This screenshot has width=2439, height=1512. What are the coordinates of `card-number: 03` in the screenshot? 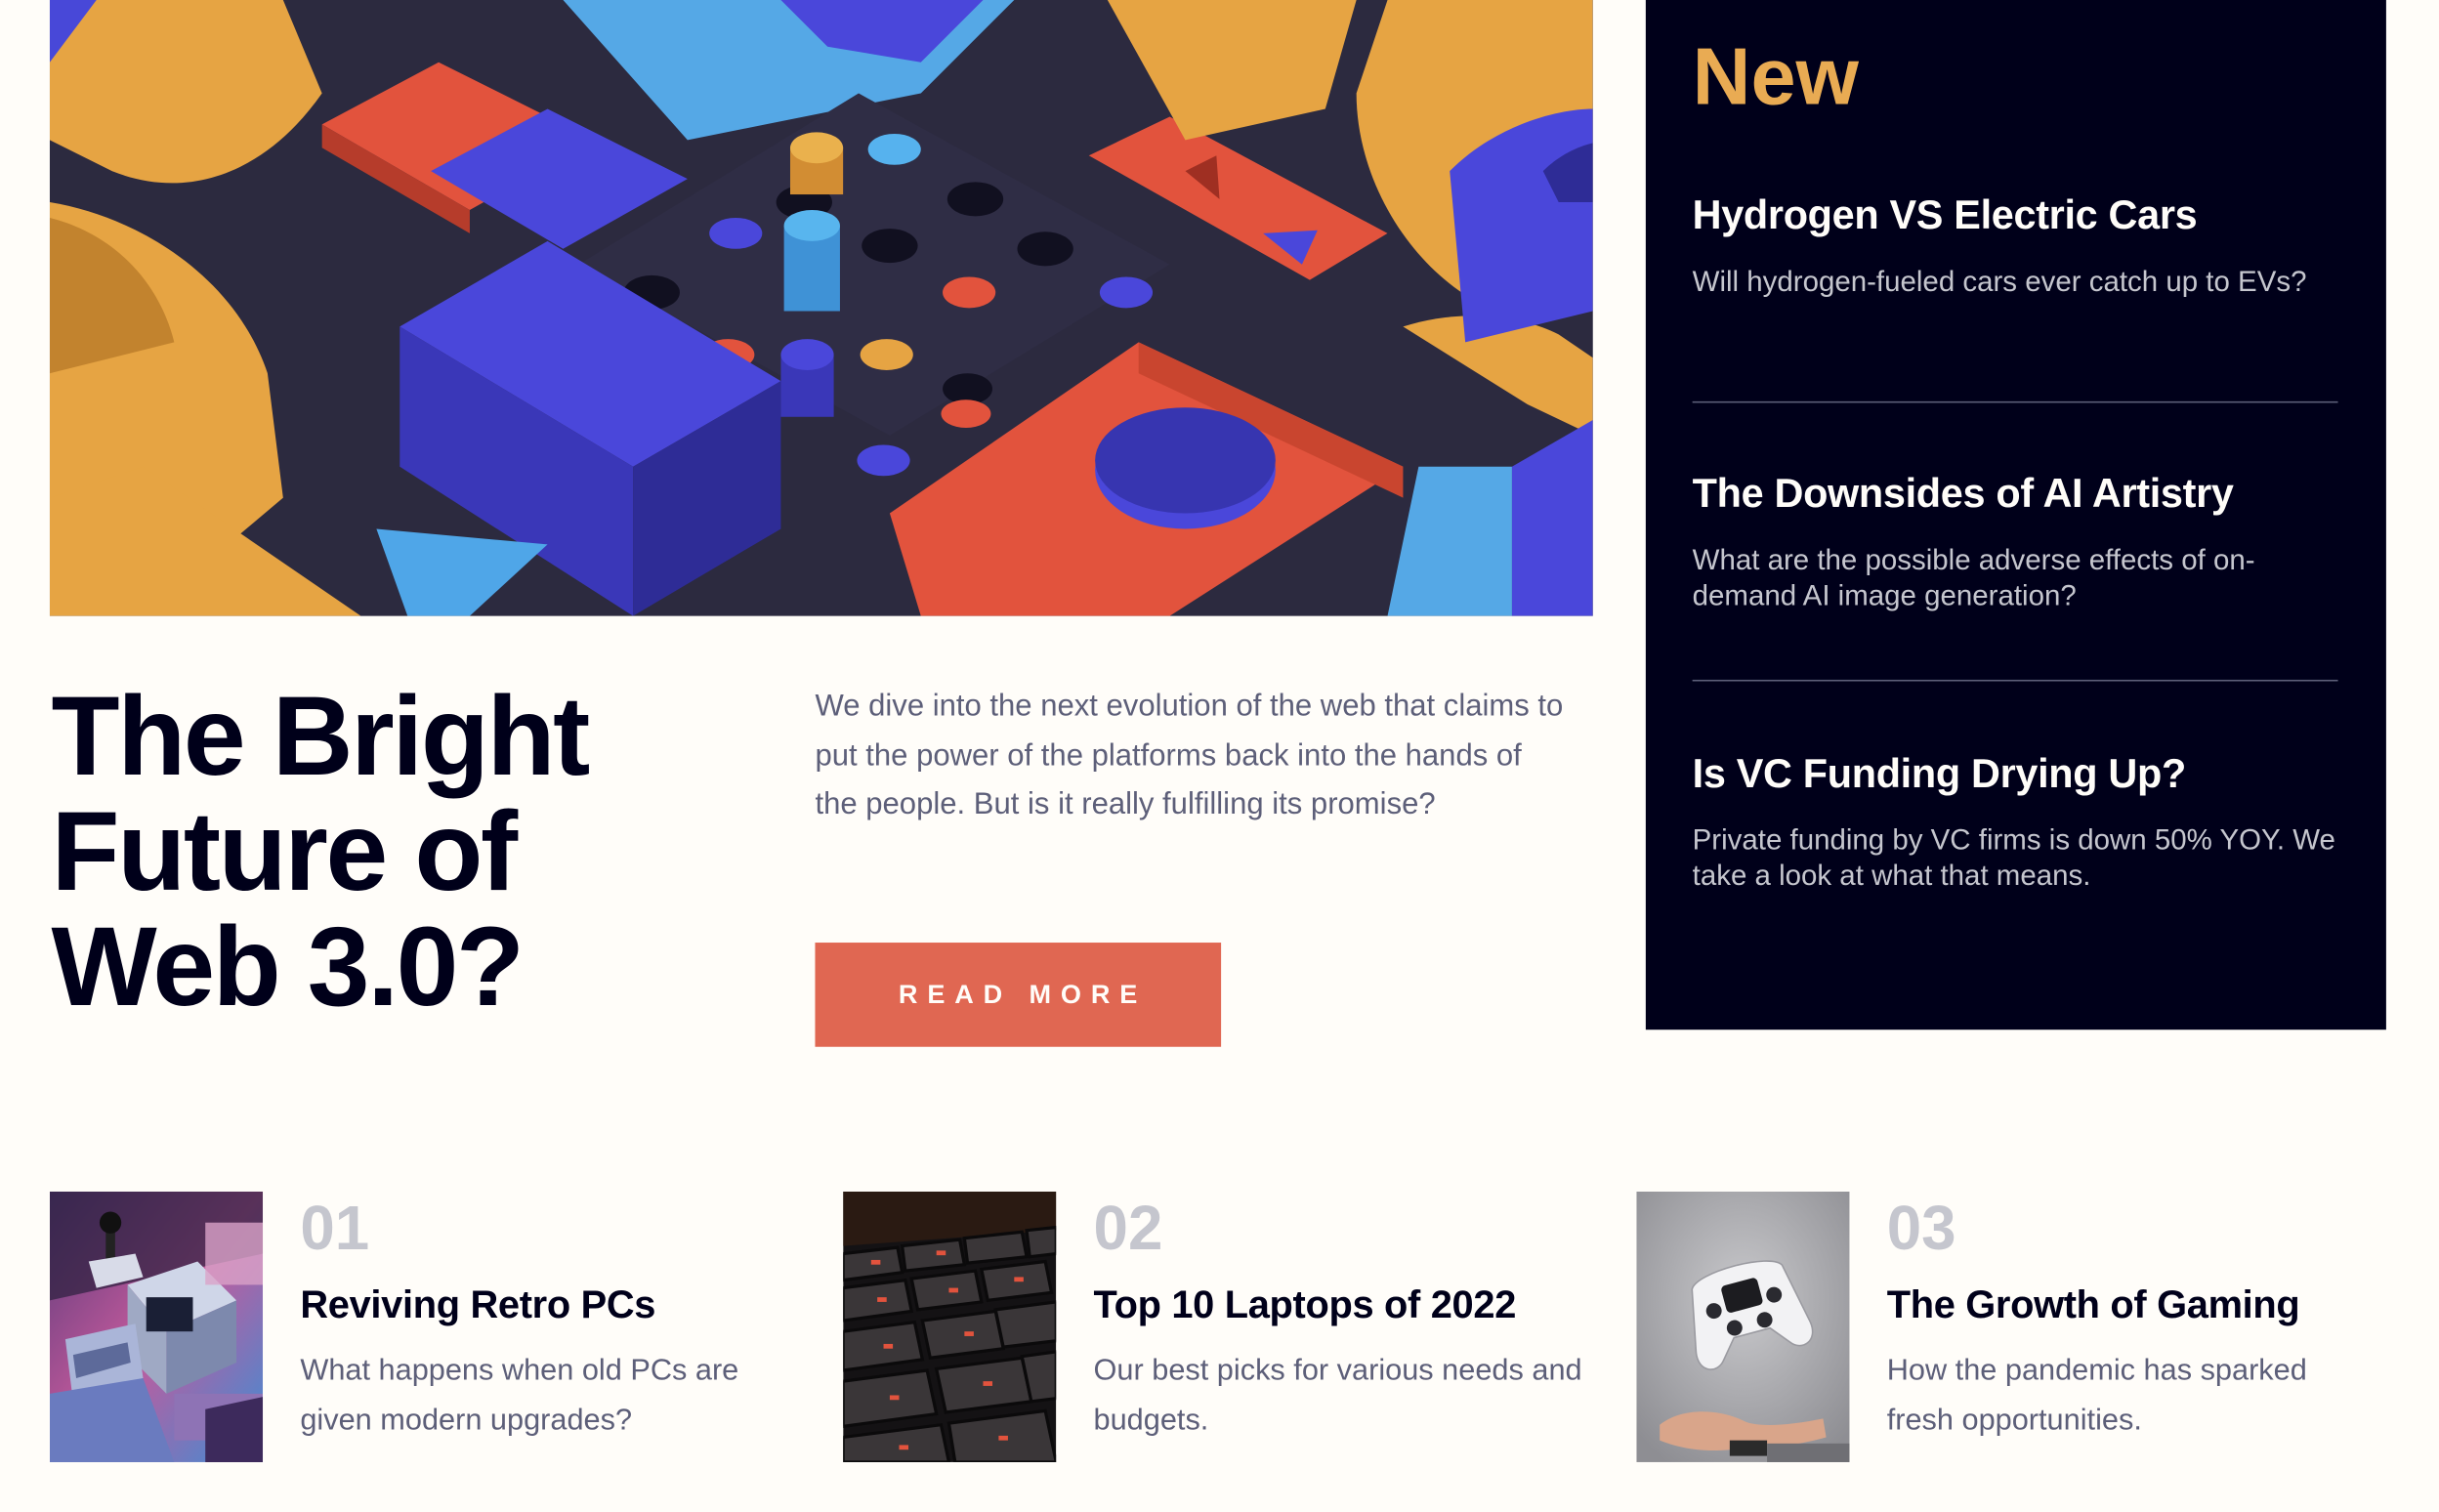 It's located at (1921, 1229).